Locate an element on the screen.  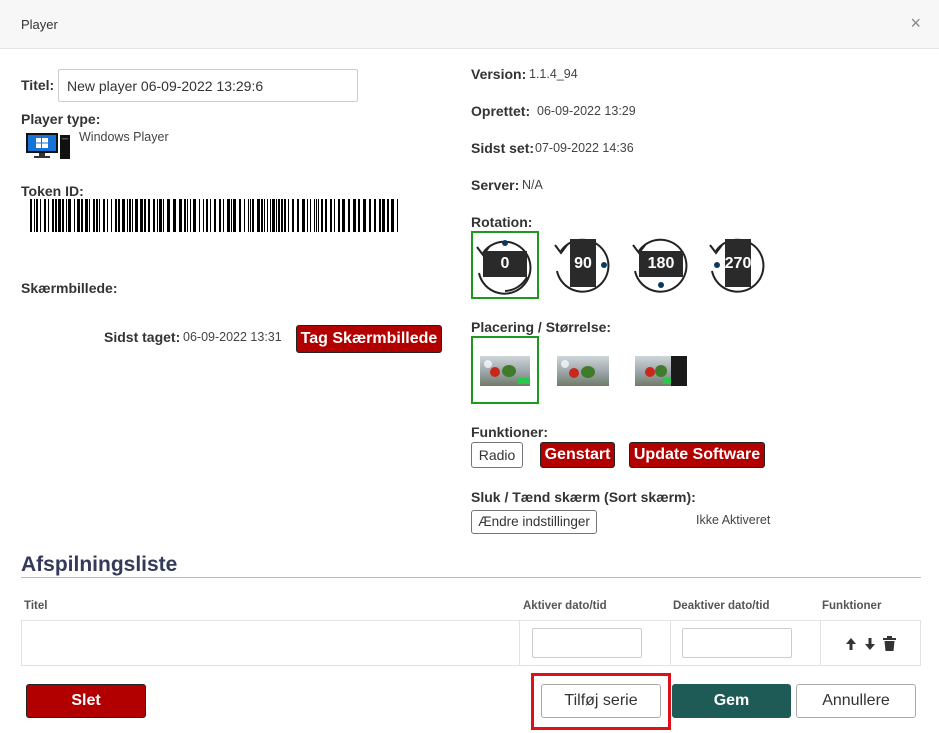
section-divider is located at coordinates (471, 577).